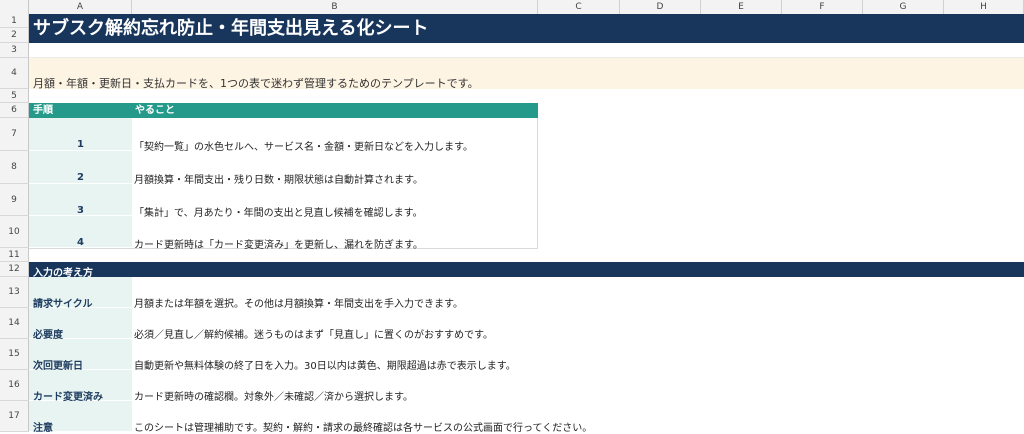 This screenshot has width=1024, height=434. Describe the element at coordinates (335, 7) in the screenshot. I see `column-header-b: B` at that location.